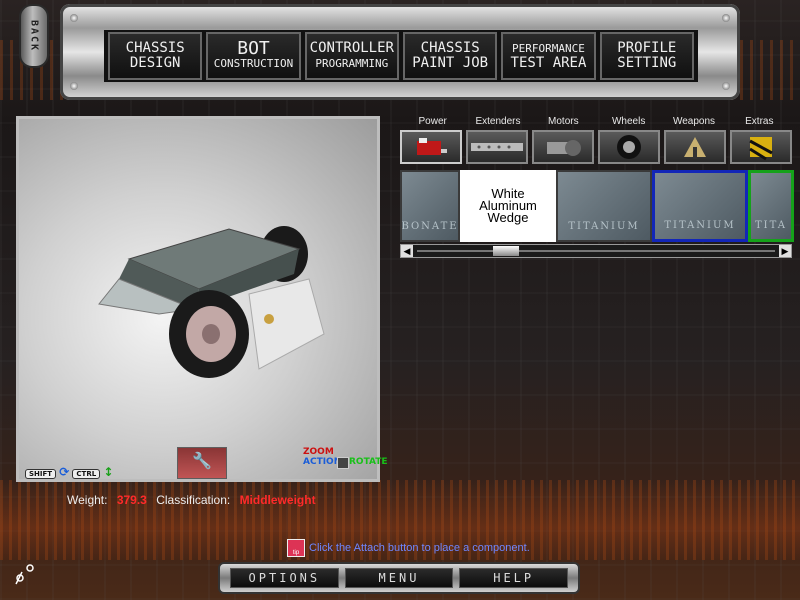  What do you see at coordinates (211, 334) in the screenshot?
I see `wheel-axle` at bounding box center [211, 334].